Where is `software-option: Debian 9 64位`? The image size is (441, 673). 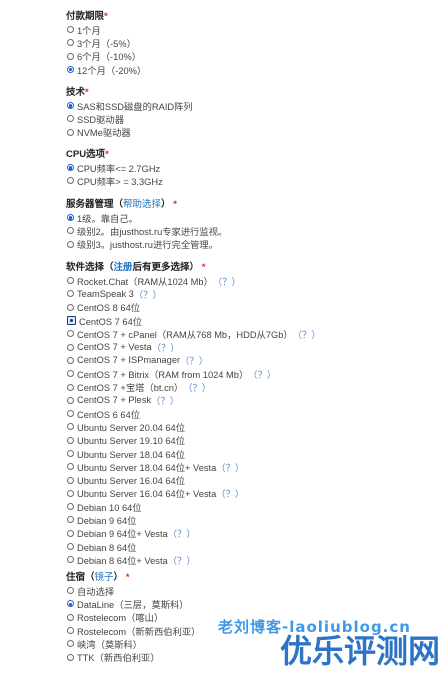 software-option: Debian 9 64位 is located at coordinates (251, 519).